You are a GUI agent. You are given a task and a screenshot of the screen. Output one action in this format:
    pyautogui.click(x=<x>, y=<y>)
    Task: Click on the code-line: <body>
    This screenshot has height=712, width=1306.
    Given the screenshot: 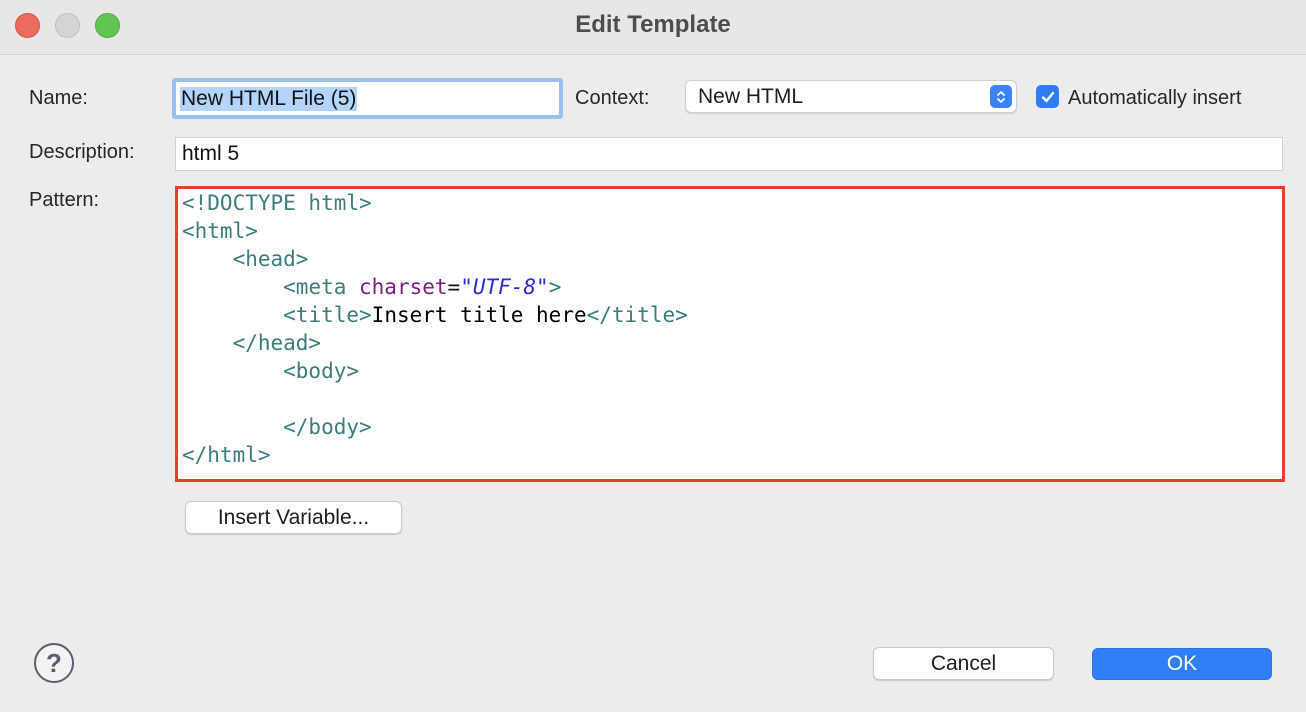 What is the action you would take?
    pyautogui.click(x=271, y=371)
    